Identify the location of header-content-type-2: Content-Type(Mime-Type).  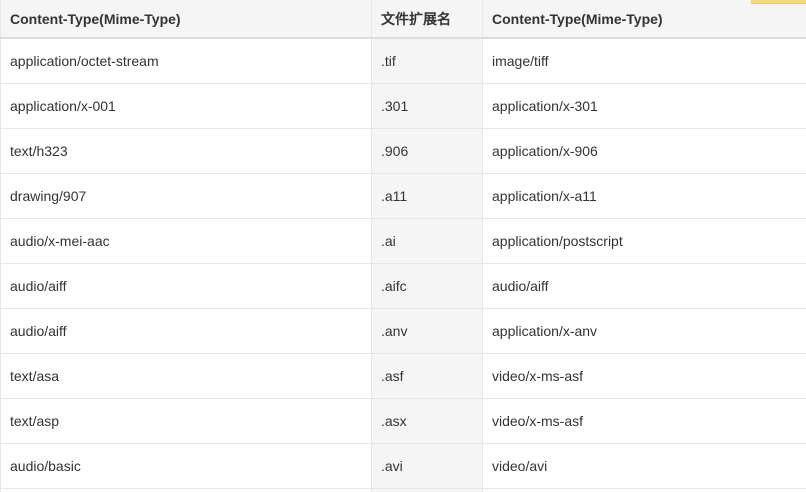
(644, 19).